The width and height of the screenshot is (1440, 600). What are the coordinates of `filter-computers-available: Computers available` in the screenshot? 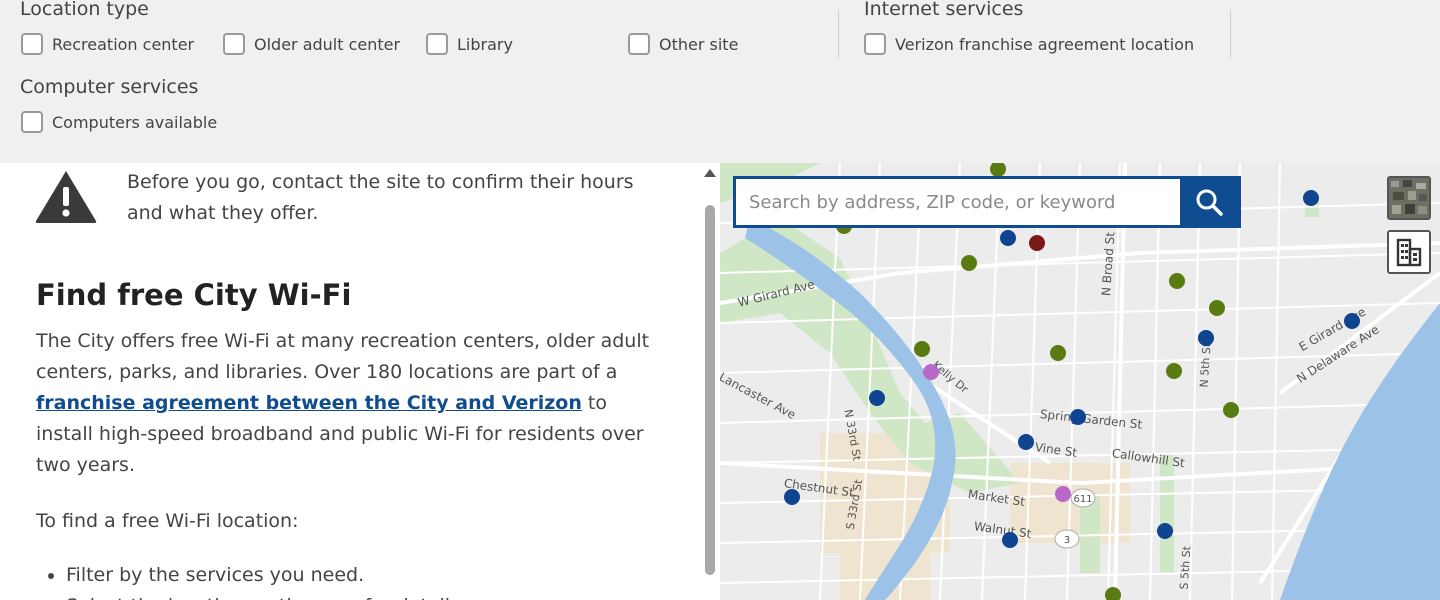 It's located at (119, 122).